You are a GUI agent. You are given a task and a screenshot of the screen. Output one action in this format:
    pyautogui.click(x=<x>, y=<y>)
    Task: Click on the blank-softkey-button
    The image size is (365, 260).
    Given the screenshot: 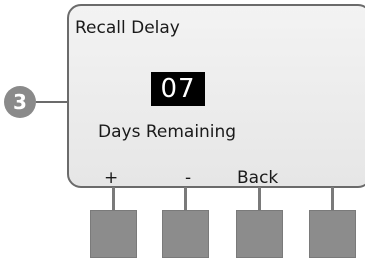 What is the action you would take?
    pyautogui.click(x=332, y=234)
    